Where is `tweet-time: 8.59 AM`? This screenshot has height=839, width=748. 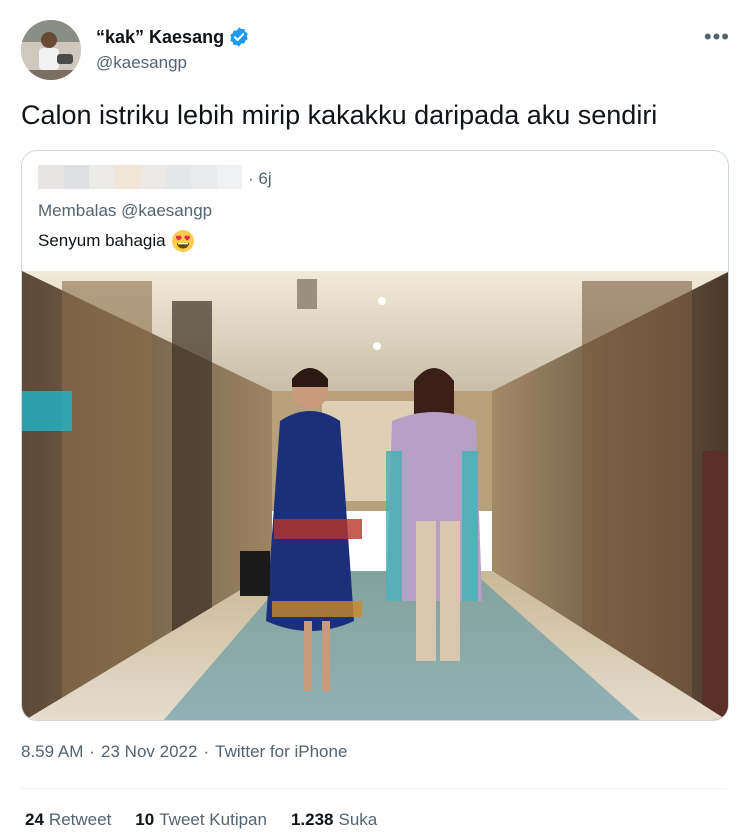
tweet-time: 8.59 AM is located at coordinates (52, 752).